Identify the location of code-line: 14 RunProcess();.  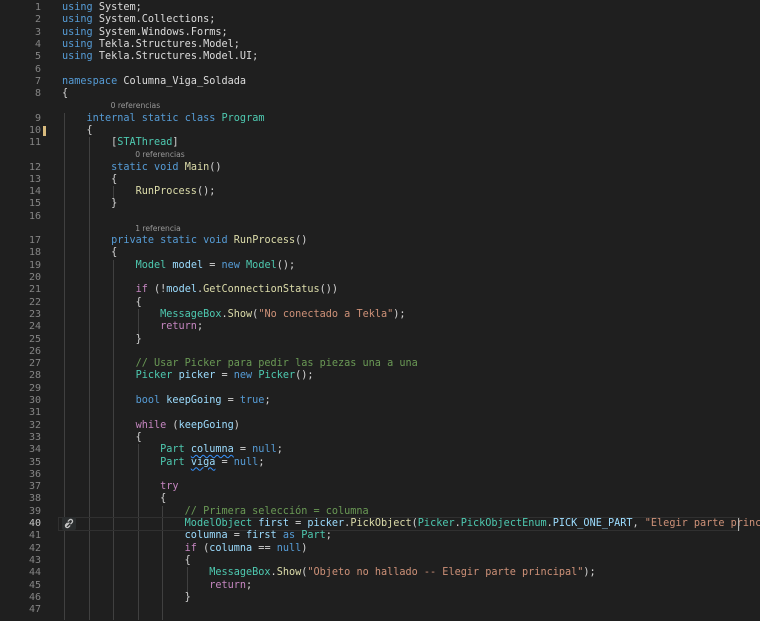
(380, 192).